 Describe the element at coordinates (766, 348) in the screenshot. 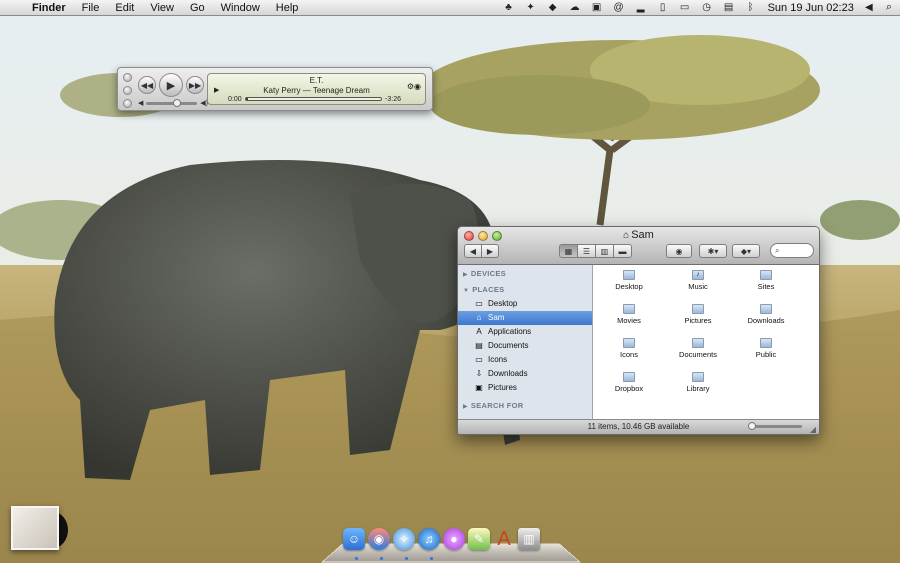

I see `folder-public: Public` at that location.